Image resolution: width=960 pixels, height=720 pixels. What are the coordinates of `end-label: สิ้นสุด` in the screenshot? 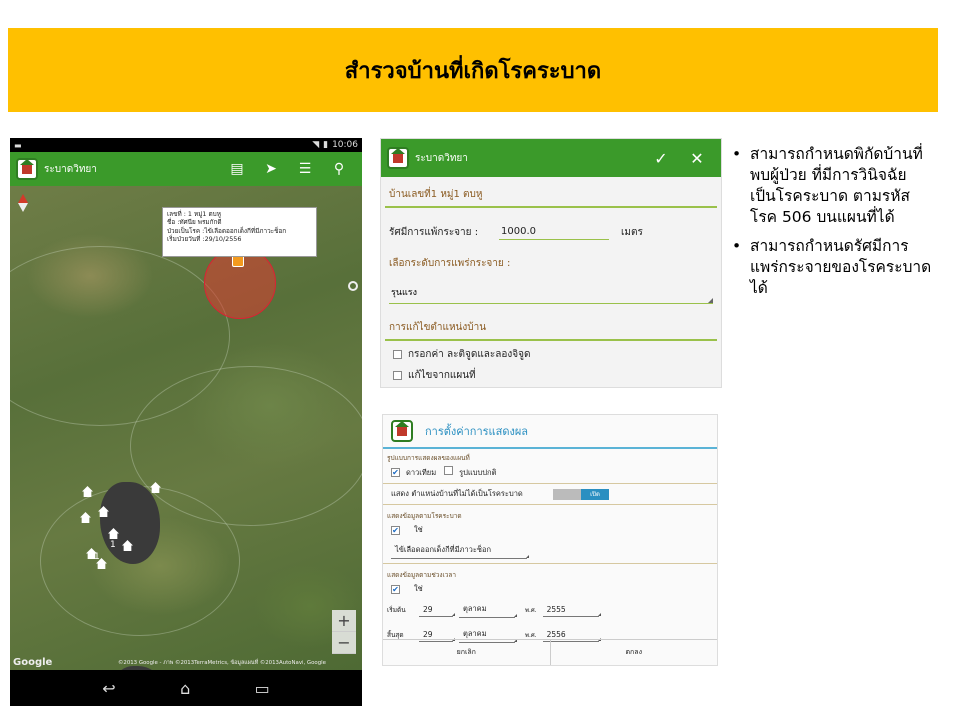 It's located at (395, 634).